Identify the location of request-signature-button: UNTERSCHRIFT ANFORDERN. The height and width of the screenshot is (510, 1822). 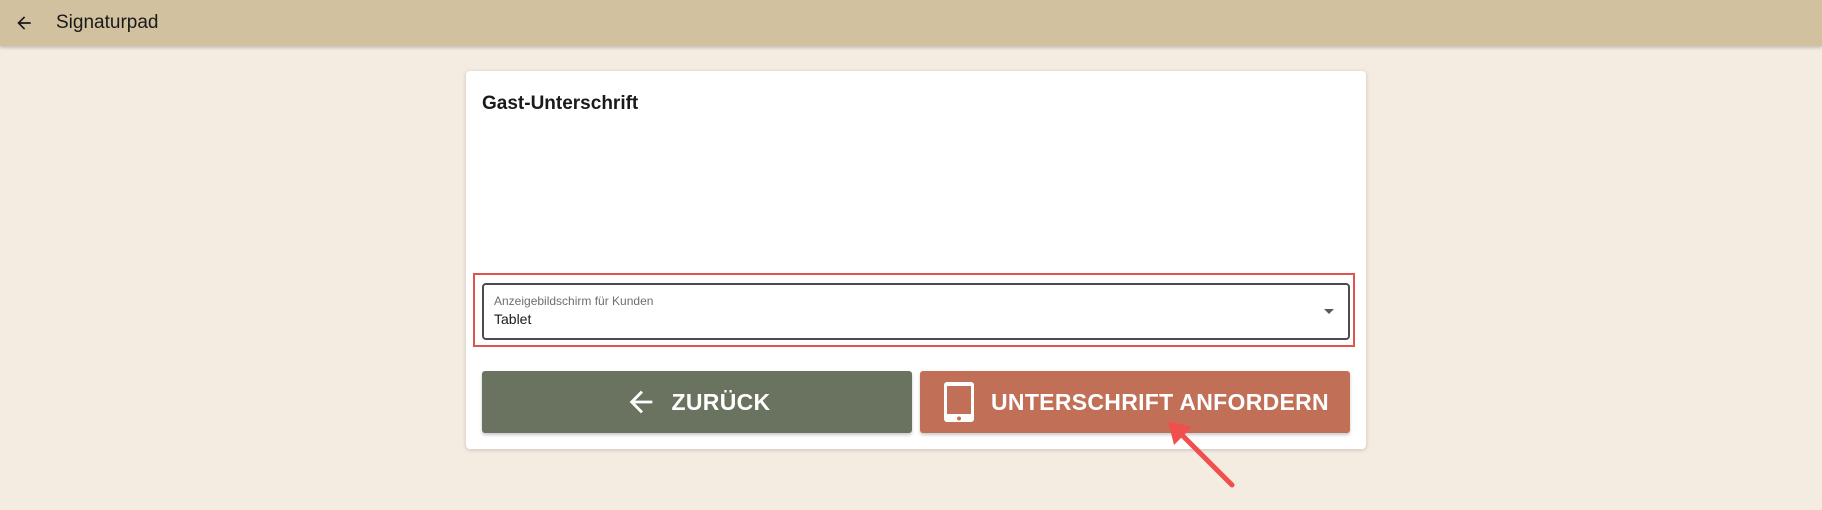
(1135, 402).